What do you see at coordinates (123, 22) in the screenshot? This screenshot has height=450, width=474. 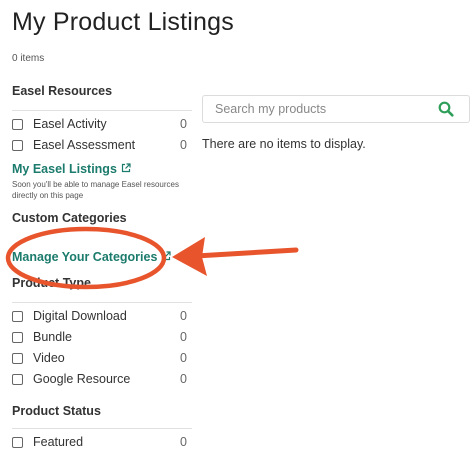 I see `page-title: My Product Listings` at bounding box center [123, 22].